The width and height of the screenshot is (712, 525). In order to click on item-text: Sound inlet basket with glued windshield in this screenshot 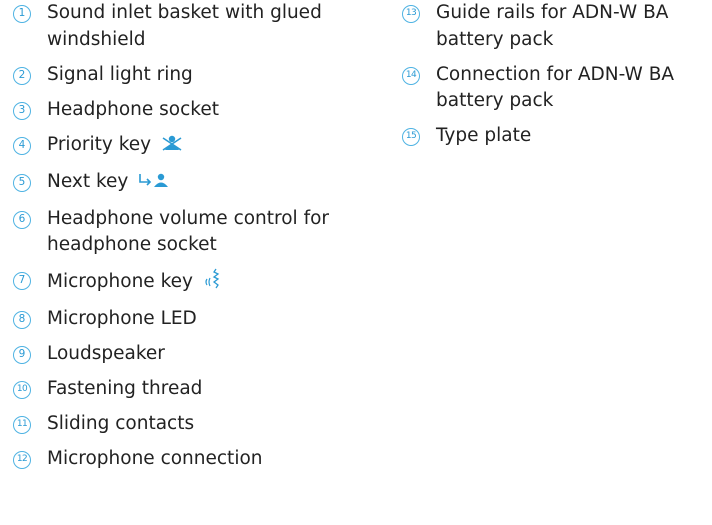, I will do `click(184, 26)`.